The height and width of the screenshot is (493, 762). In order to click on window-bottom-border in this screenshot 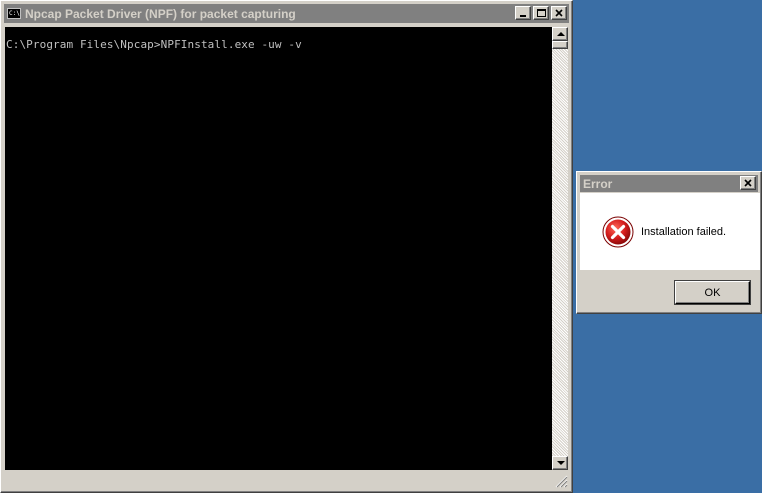, I will do `click(286, 479)`.